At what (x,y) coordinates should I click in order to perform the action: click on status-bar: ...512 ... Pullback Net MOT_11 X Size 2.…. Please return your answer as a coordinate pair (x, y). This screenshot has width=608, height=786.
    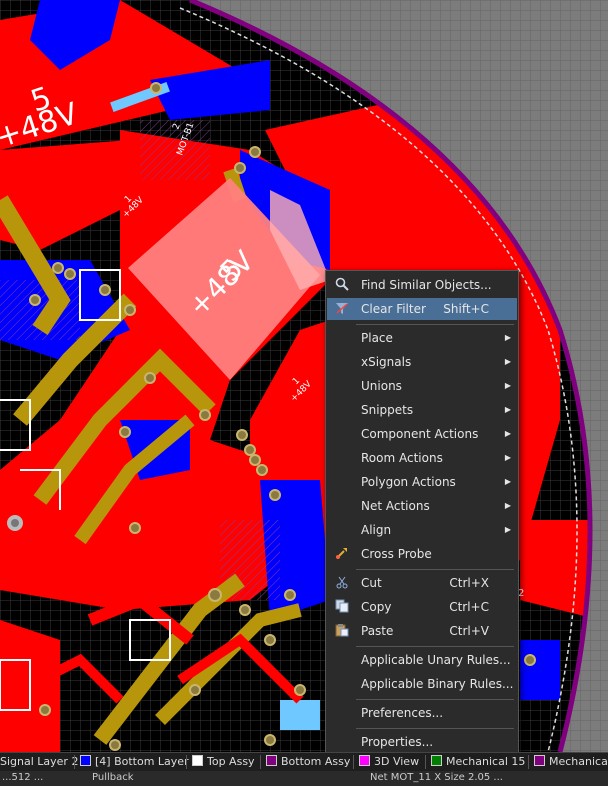
    Looking at the image, I should click on (304, 778).